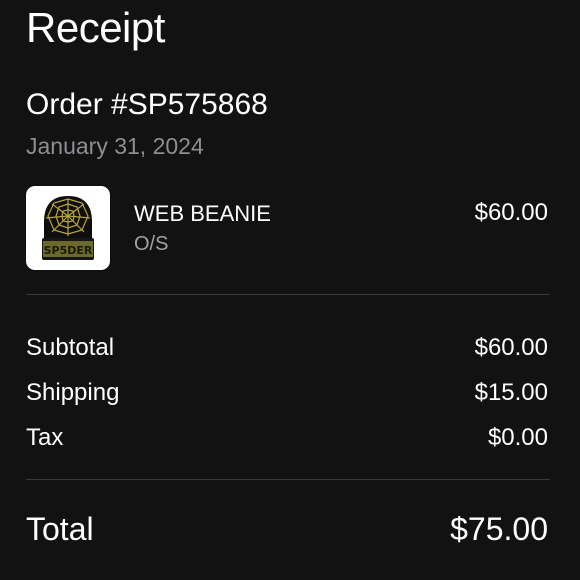 This screenshot has width=580, height=580. Describe the element at coordinates (115, 146) in the screenshot. I see `order-date: January 31, 2024` at that location.